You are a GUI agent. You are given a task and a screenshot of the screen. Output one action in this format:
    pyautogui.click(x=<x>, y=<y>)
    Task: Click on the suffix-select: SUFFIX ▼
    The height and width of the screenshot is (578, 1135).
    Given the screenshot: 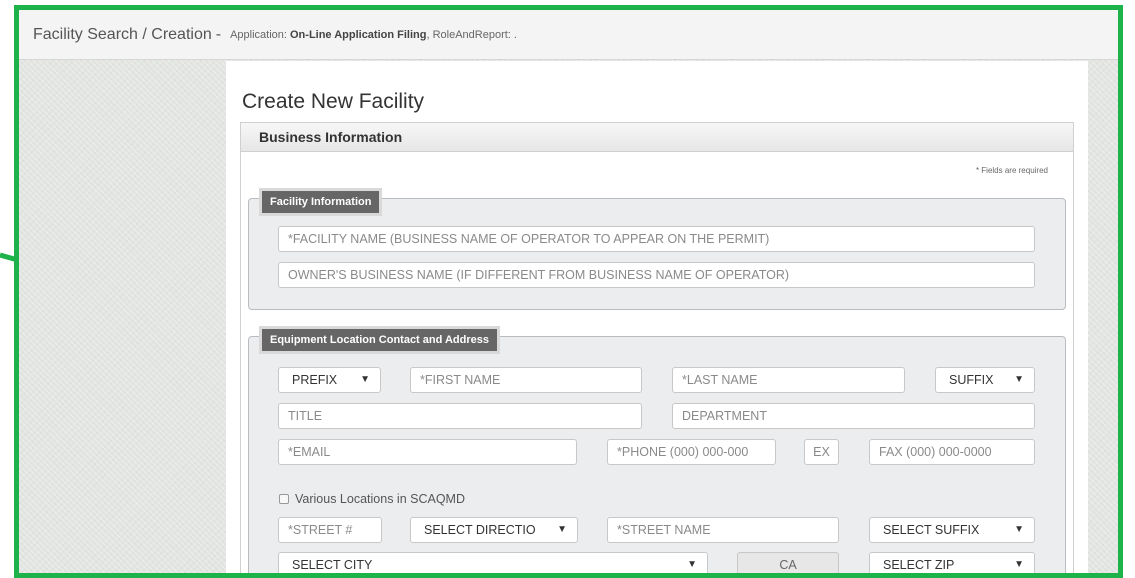 What is the action you would take?
    pyautogui.click(x=985, y=380)
    